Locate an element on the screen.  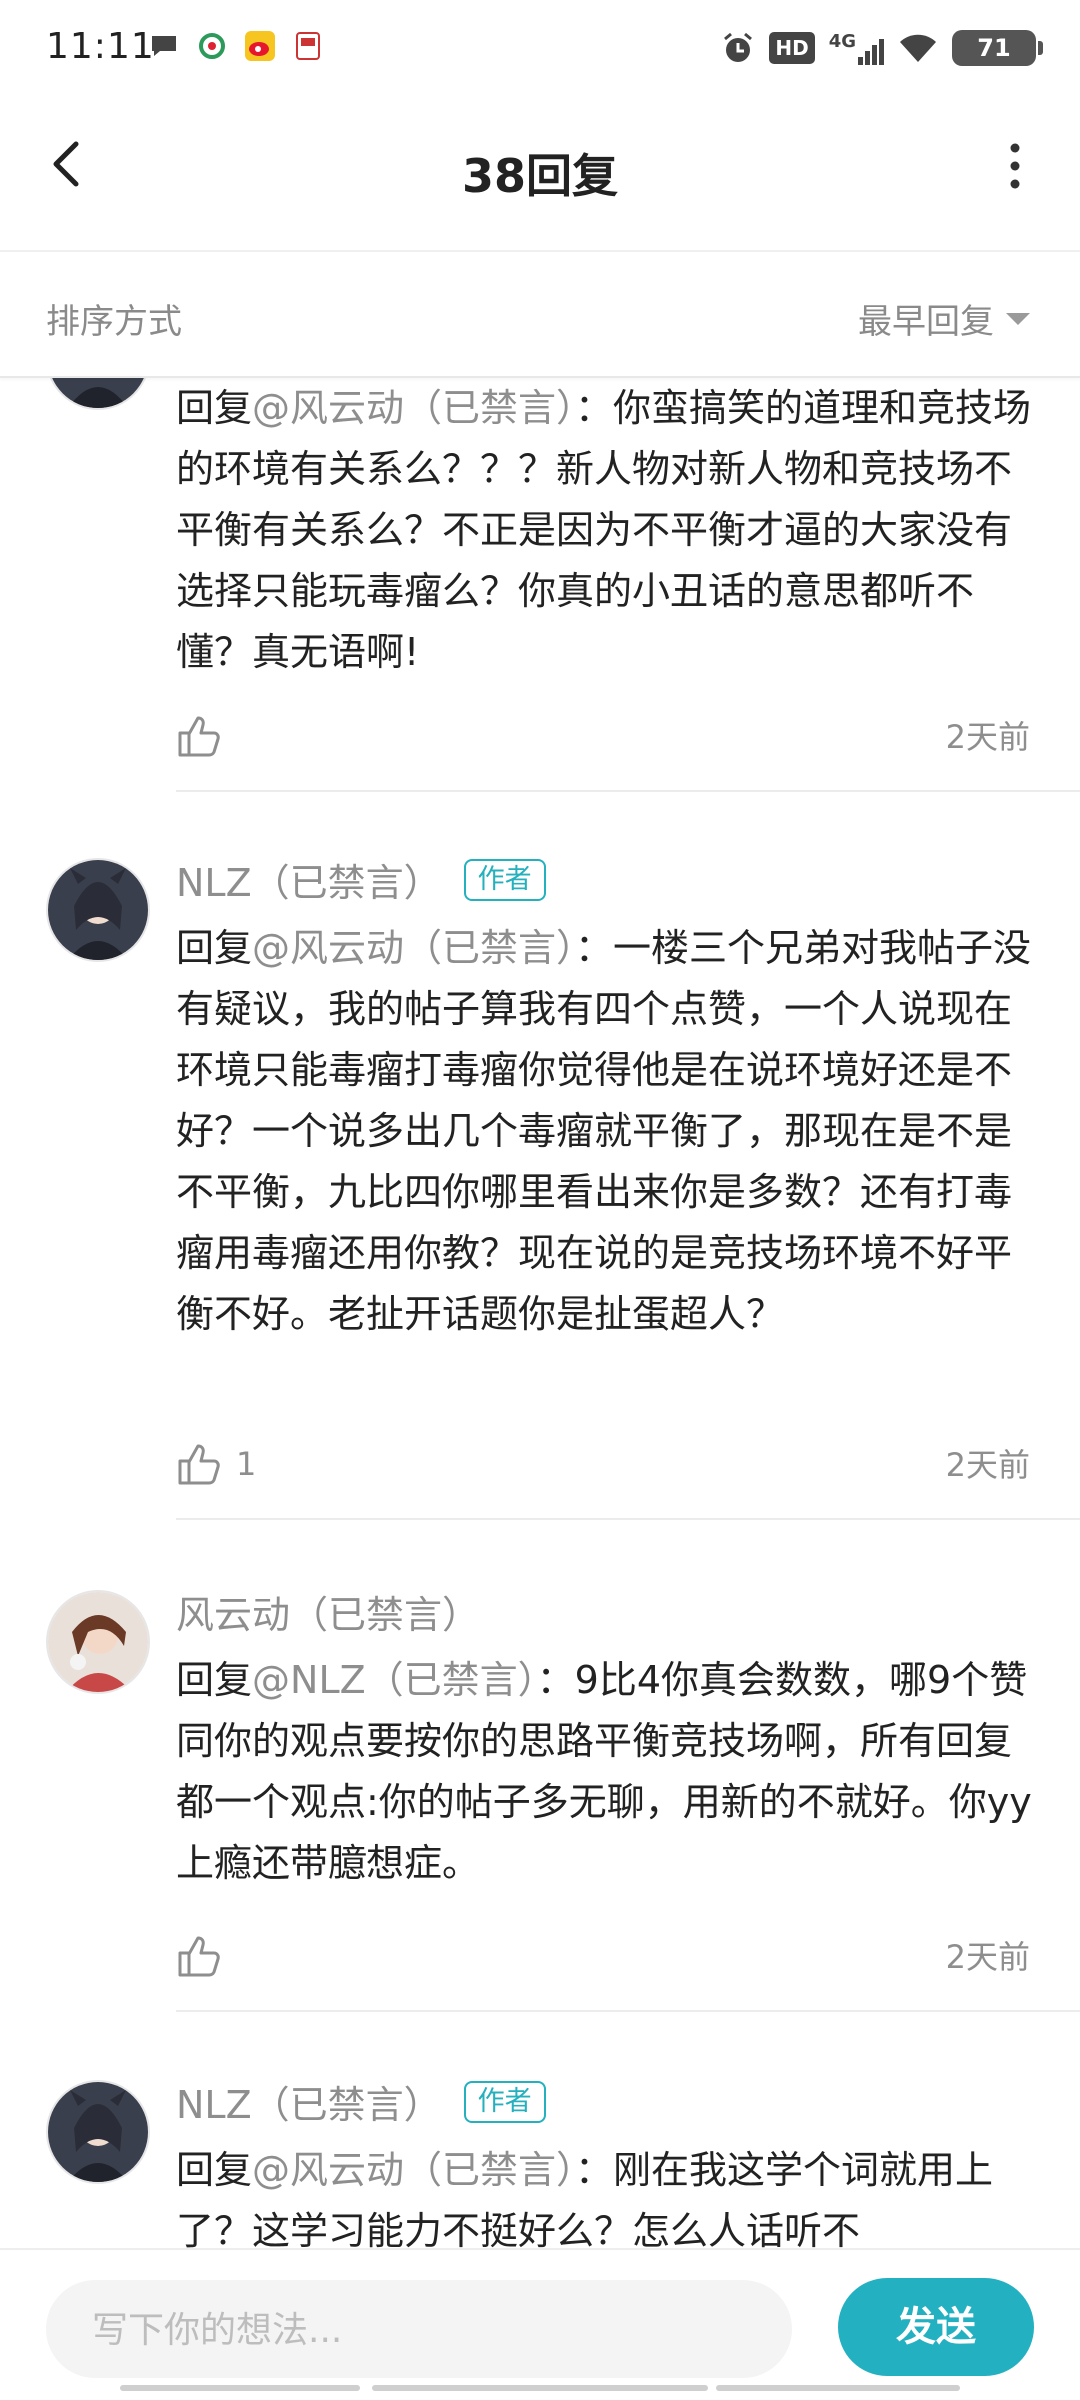
more-options-icon is located at coordinates (1015, 166).